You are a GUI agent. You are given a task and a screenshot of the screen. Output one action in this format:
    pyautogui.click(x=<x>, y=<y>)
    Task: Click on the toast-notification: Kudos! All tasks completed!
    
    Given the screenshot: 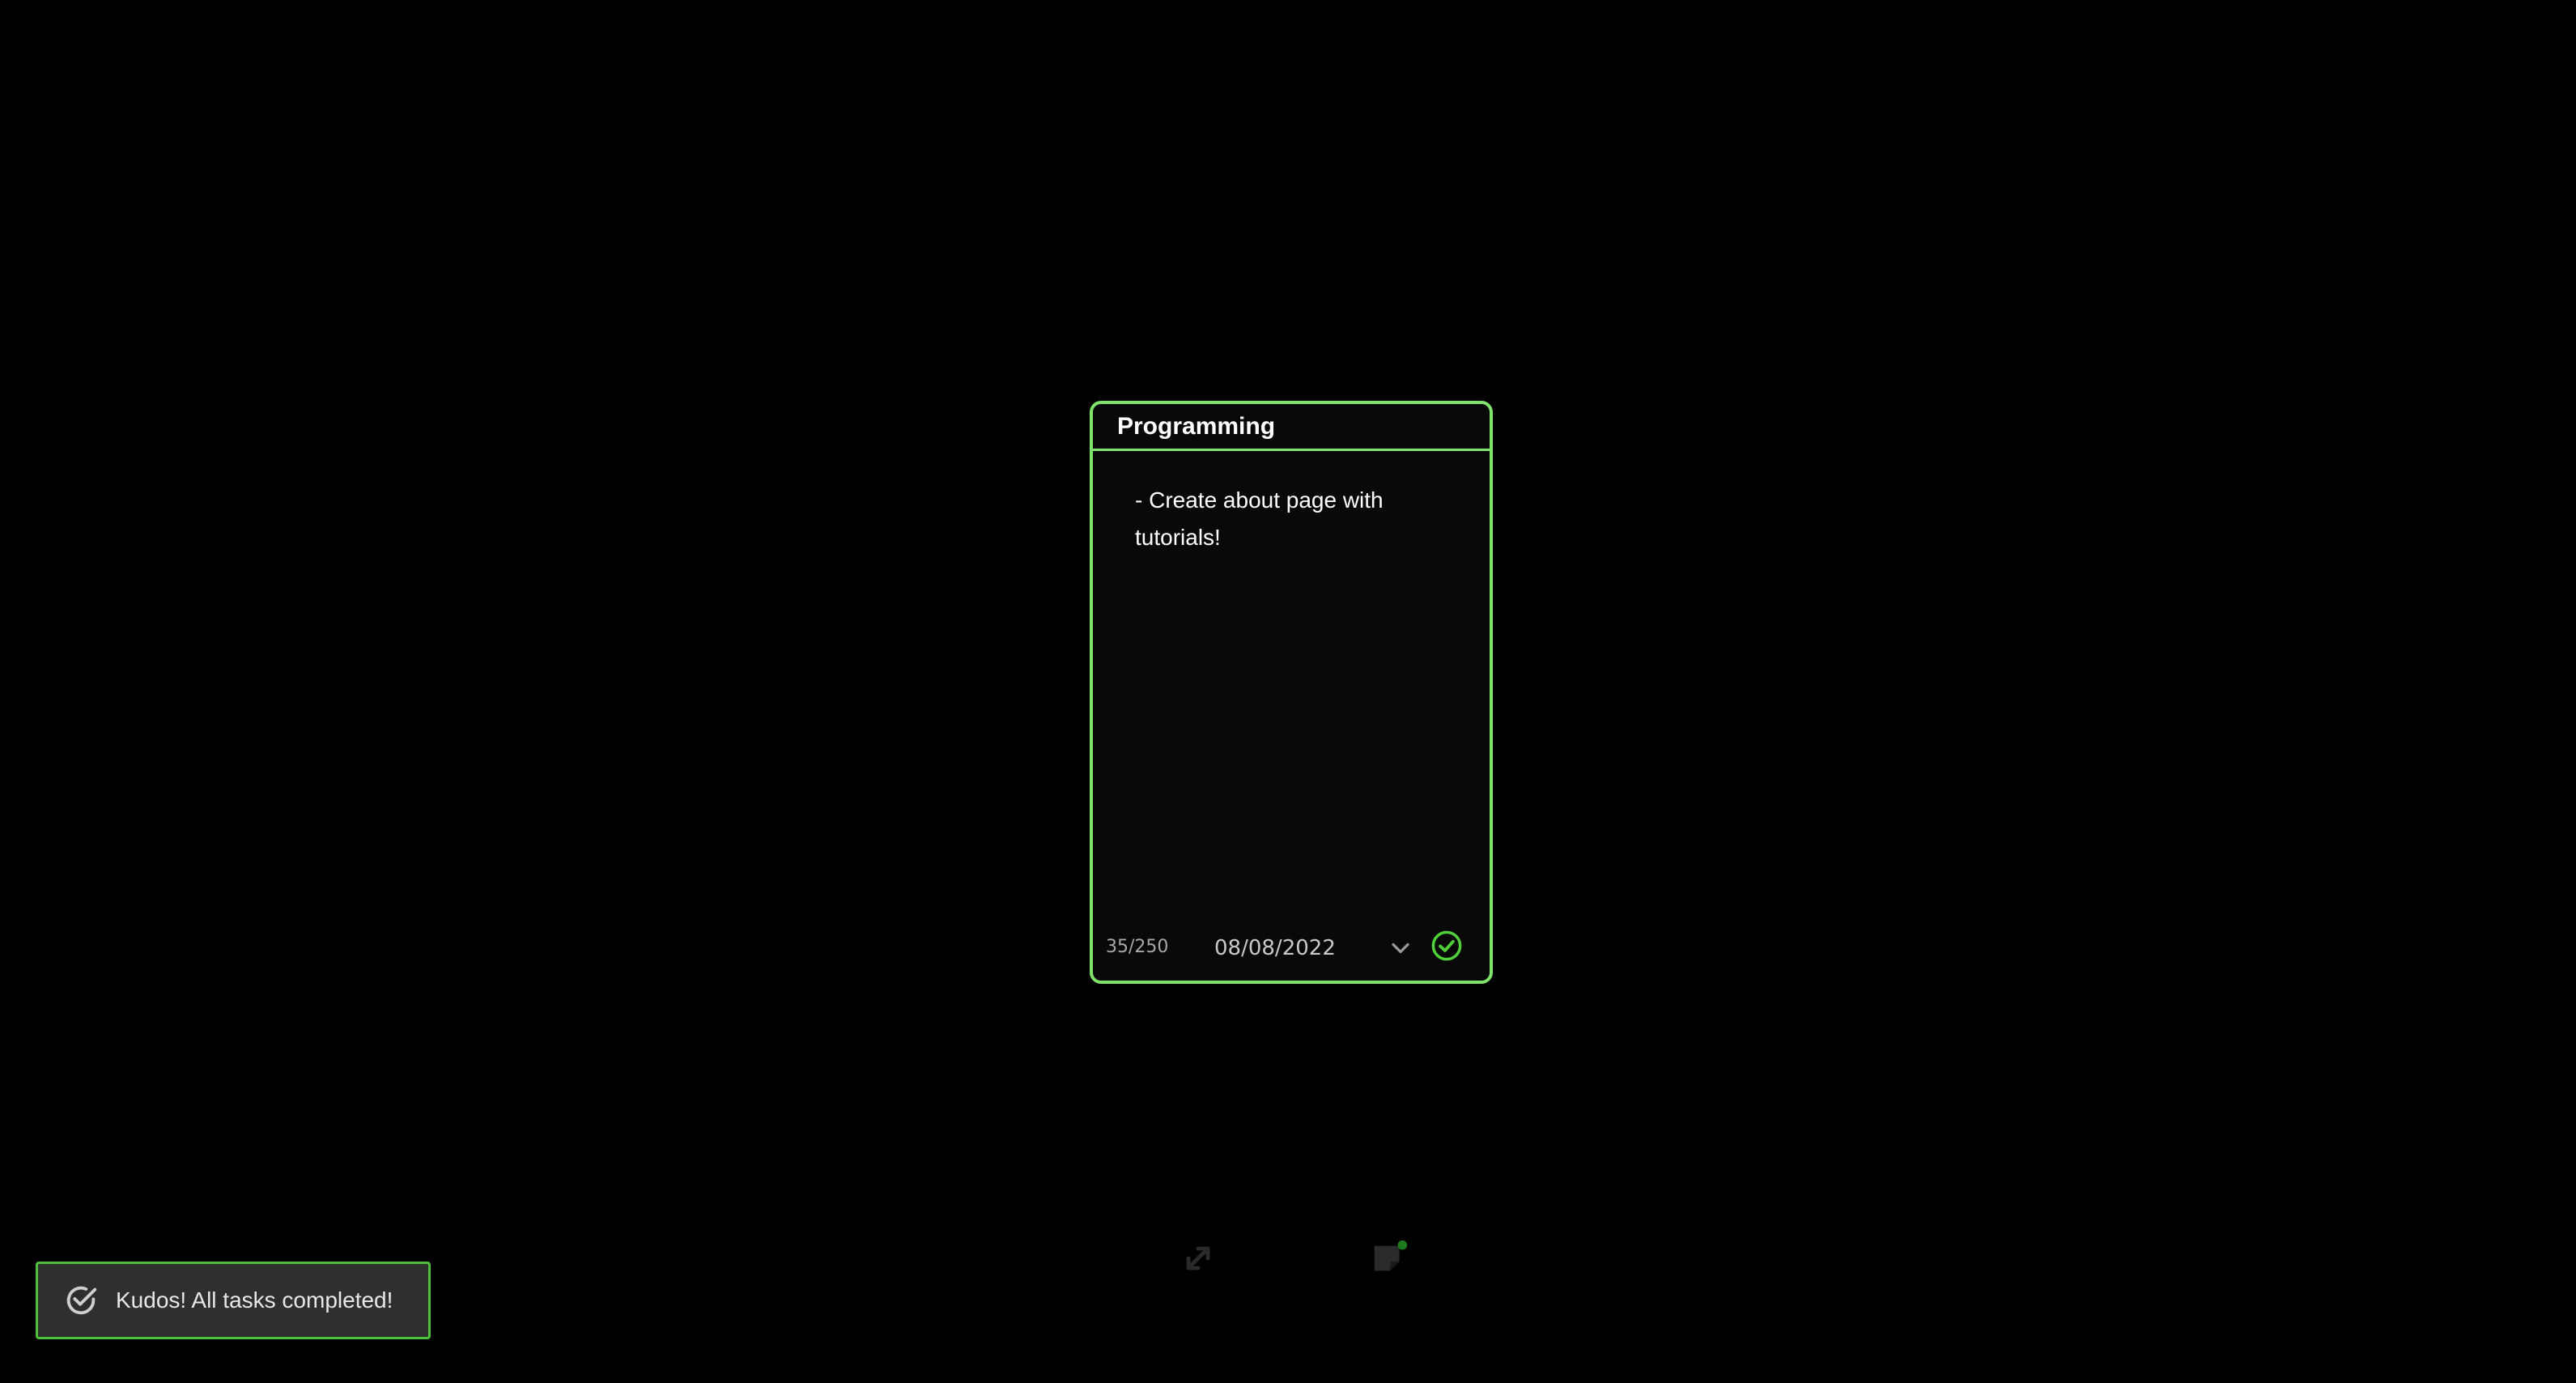 What is the action you would take?
    pyautogui.click(x=234, y=1300)
    